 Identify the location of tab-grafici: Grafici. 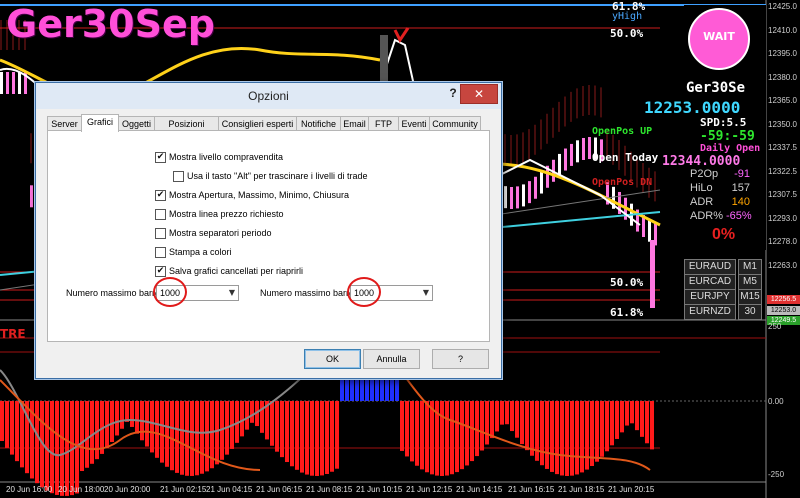
(100, 123).